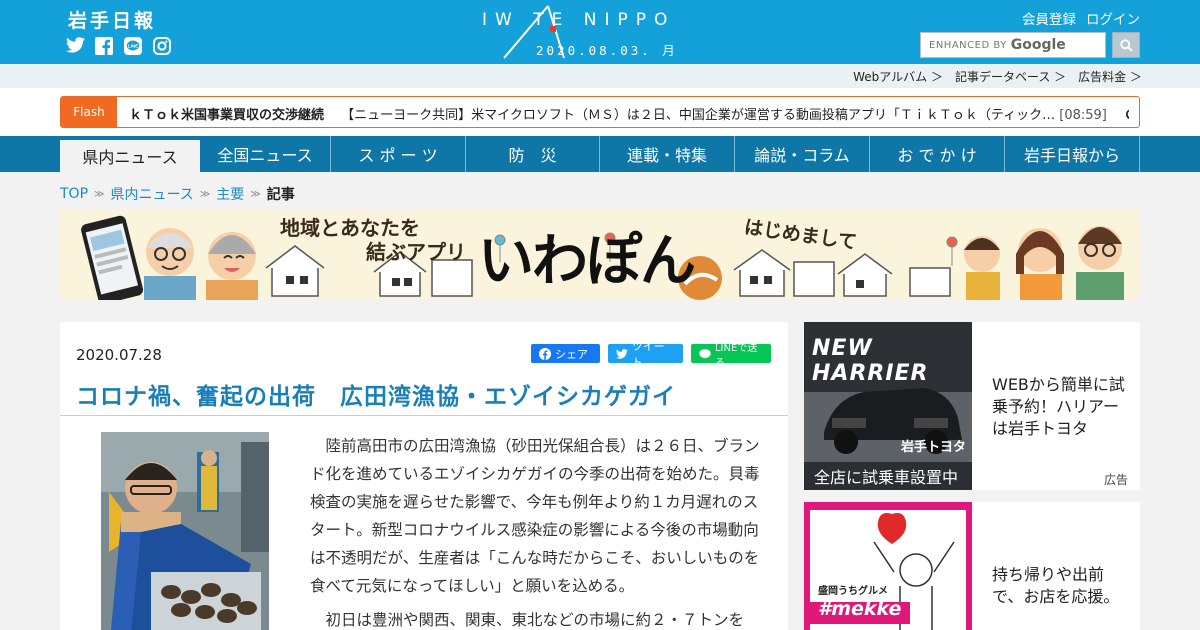 This screenshot has width=1200, height=630. I want to click on line-share-label: LINEで送る, so click(736, 355).